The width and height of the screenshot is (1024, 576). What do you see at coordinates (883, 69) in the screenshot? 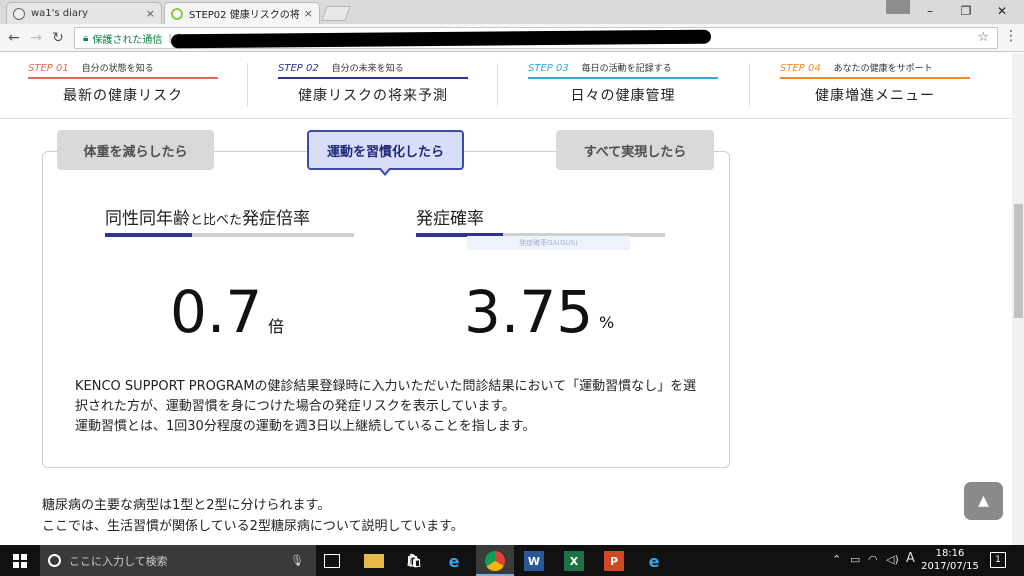
I see `step-label: あなたの健康をサポート` at bounding box center [883, 69].